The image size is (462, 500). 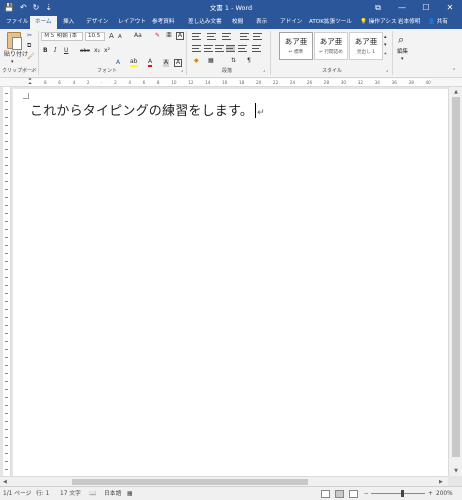 I want to click on styles-scroll-down-icon: ▾, so click(x=385, y=45).